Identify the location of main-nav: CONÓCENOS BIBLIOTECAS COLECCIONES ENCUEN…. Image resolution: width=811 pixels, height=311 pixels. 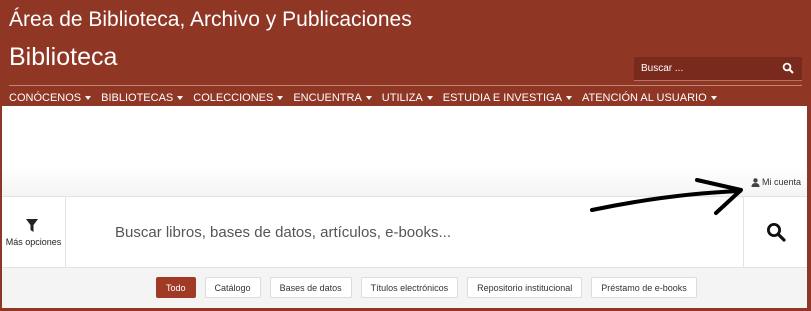
(368, 98).